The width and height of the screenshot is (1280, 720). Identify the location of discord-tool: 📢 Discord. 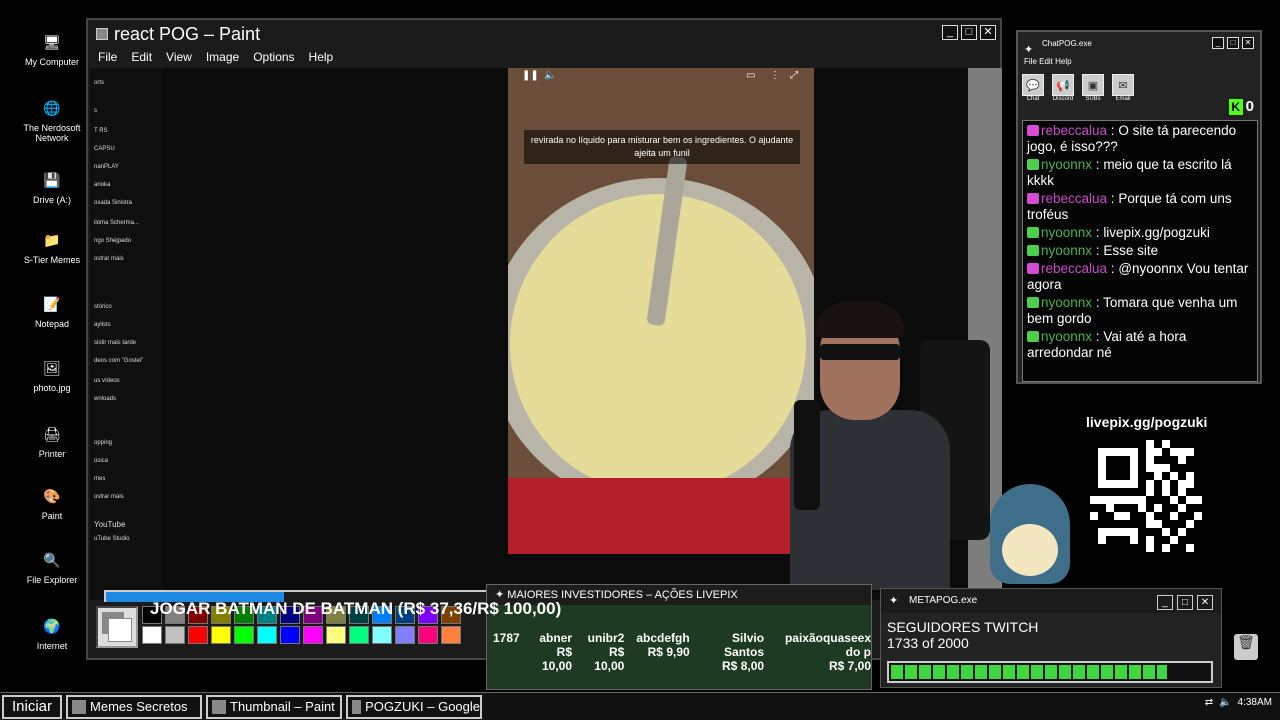
(1063, 98).